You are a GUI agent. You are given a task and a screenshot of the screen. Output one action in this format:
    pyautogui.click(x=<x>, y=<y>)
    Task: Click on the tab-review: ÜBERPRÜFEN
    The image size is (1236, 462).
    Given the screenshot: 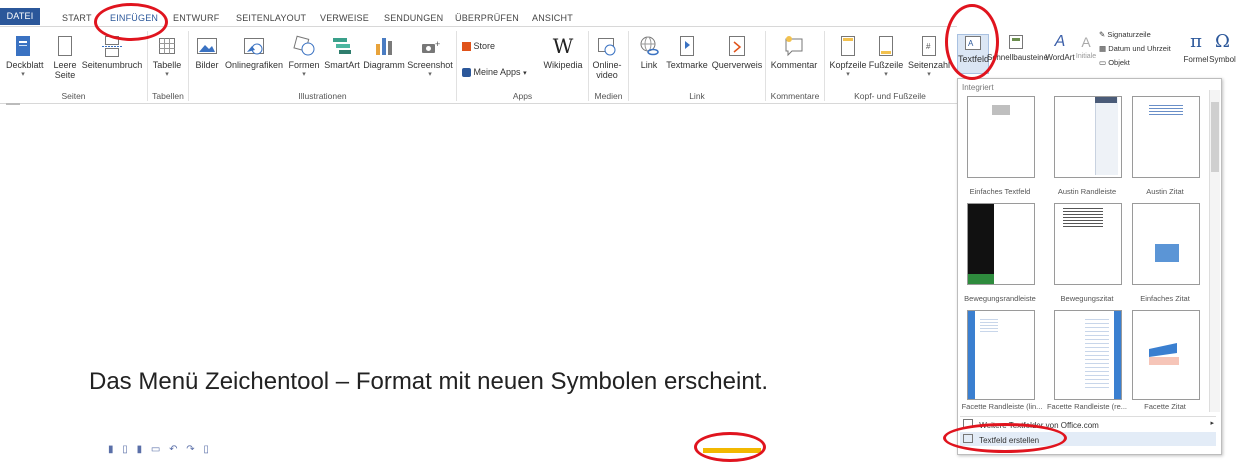 What is the action you would take?
    pyautogui.click(x=487, y=18)
    